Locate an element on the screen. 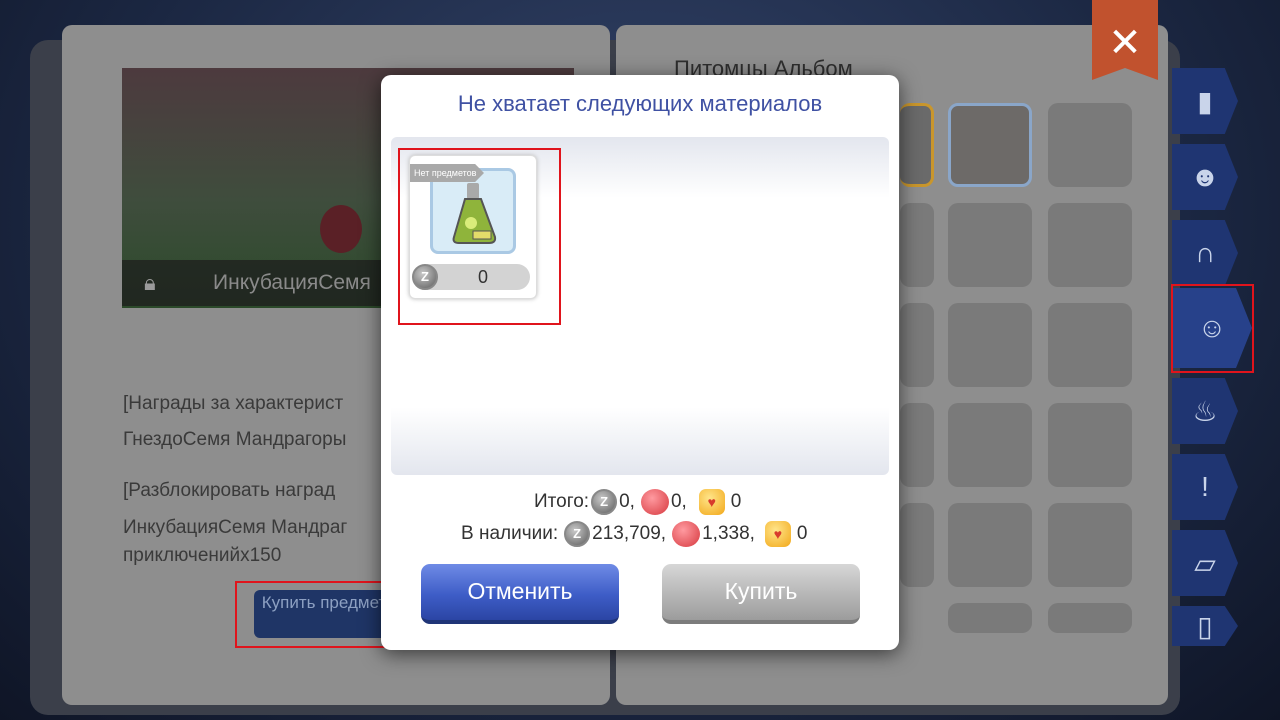 This screenshot has width=1280, height=720. tab-more: ▯ is located at coordinates (1205, 626).